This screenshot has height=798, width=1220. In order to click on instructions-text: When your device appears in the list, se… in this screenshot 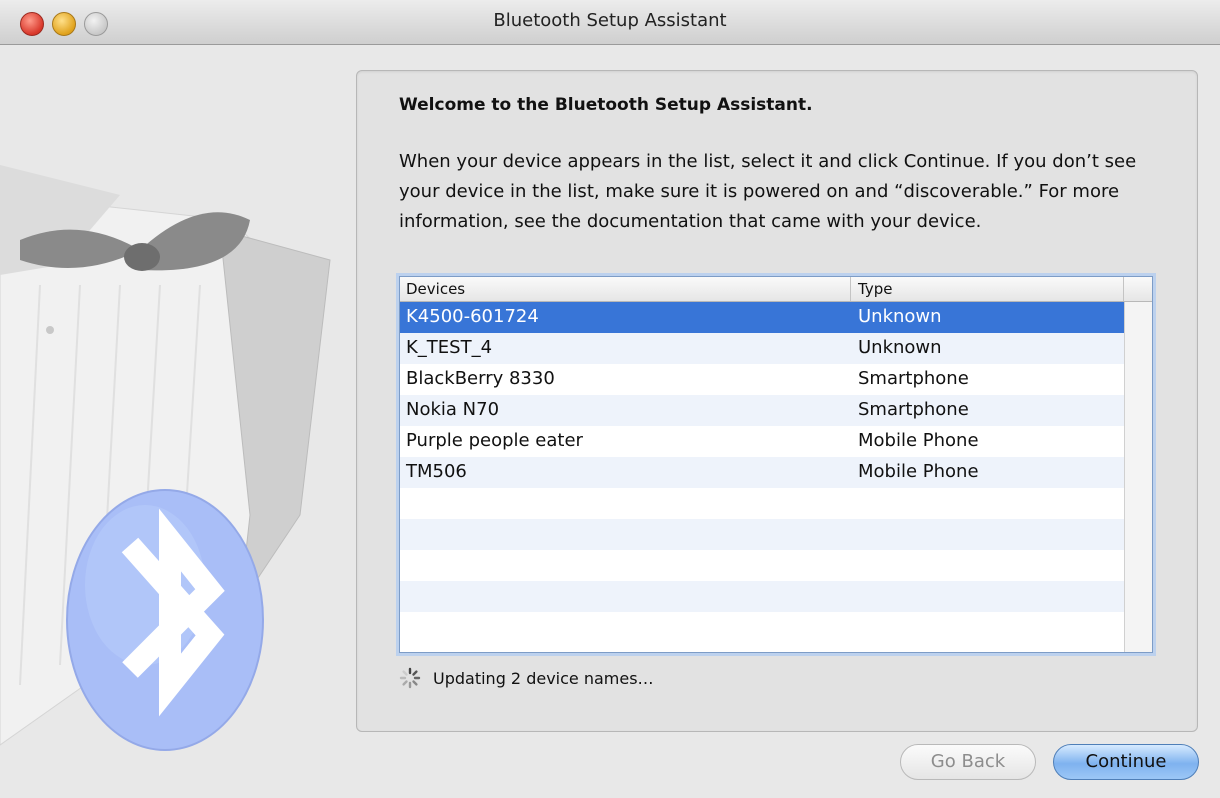, I will do `click(768, 191)`.